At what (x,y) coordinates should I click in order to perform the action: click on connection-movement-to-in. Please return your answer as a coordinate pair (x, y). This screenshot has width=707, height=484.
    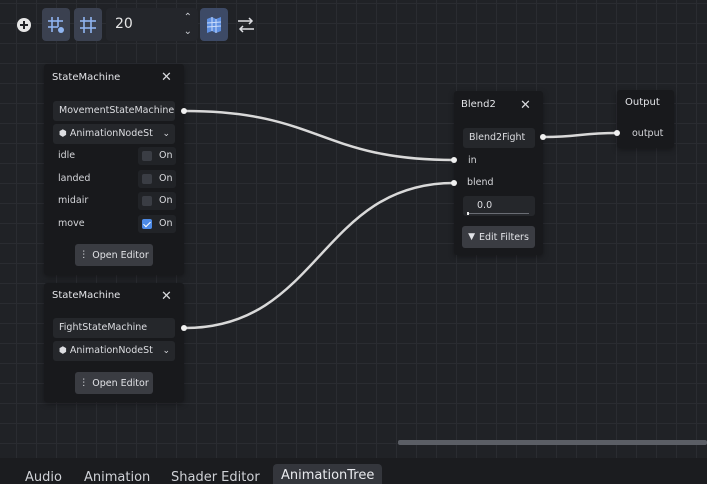
    Looking at the image, I should click on (319, 135).